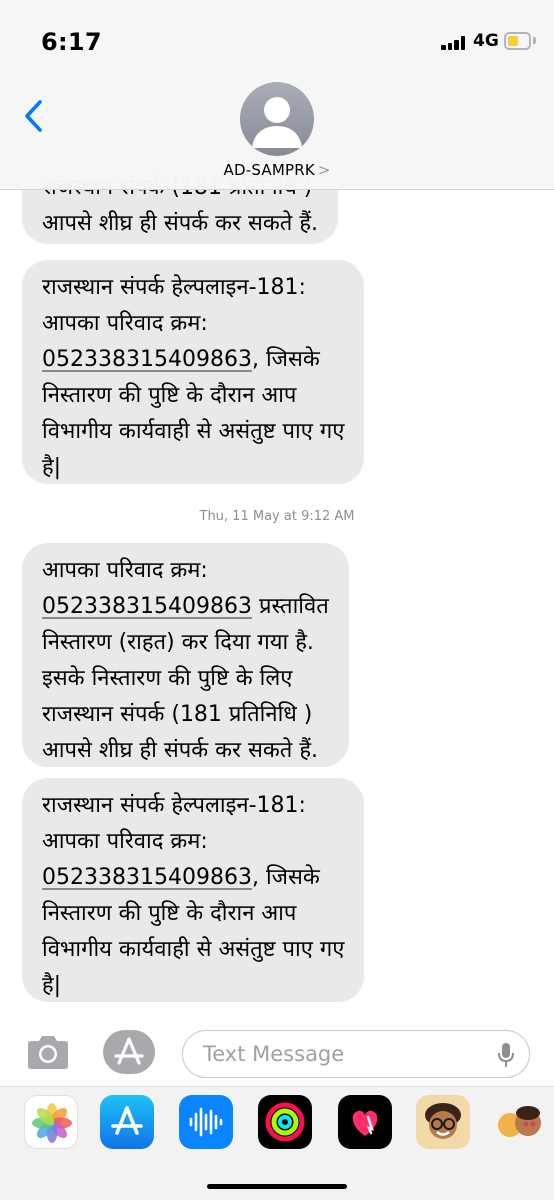 The width and height of the screenshot is (554, 1200). I want to click on memoji-stickers-icon, so click(521, 1122).